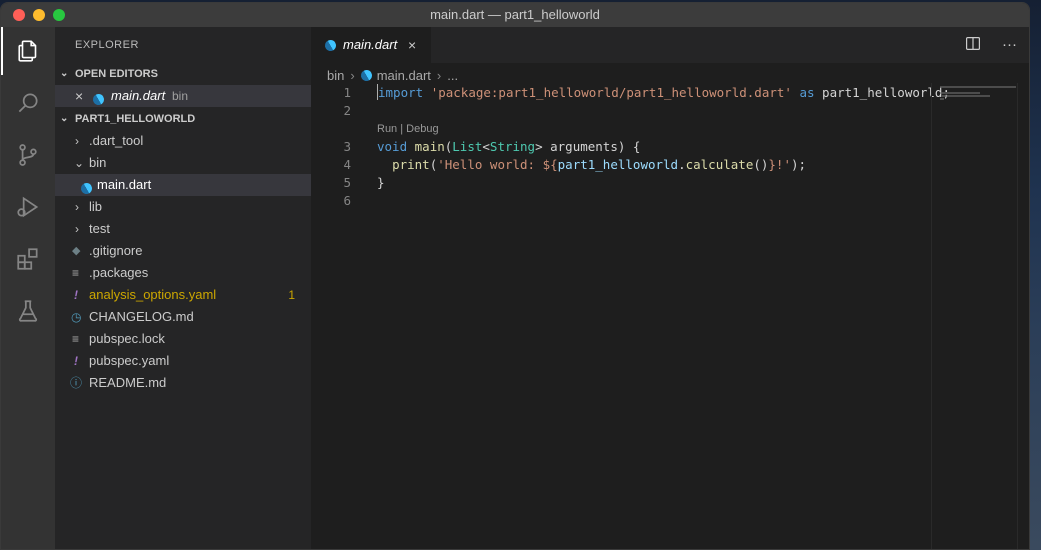  What do you see at coordinates (119, 272) in the screenshot?
I see `tree-item-label: .packages` at bounding box center [119, 272].